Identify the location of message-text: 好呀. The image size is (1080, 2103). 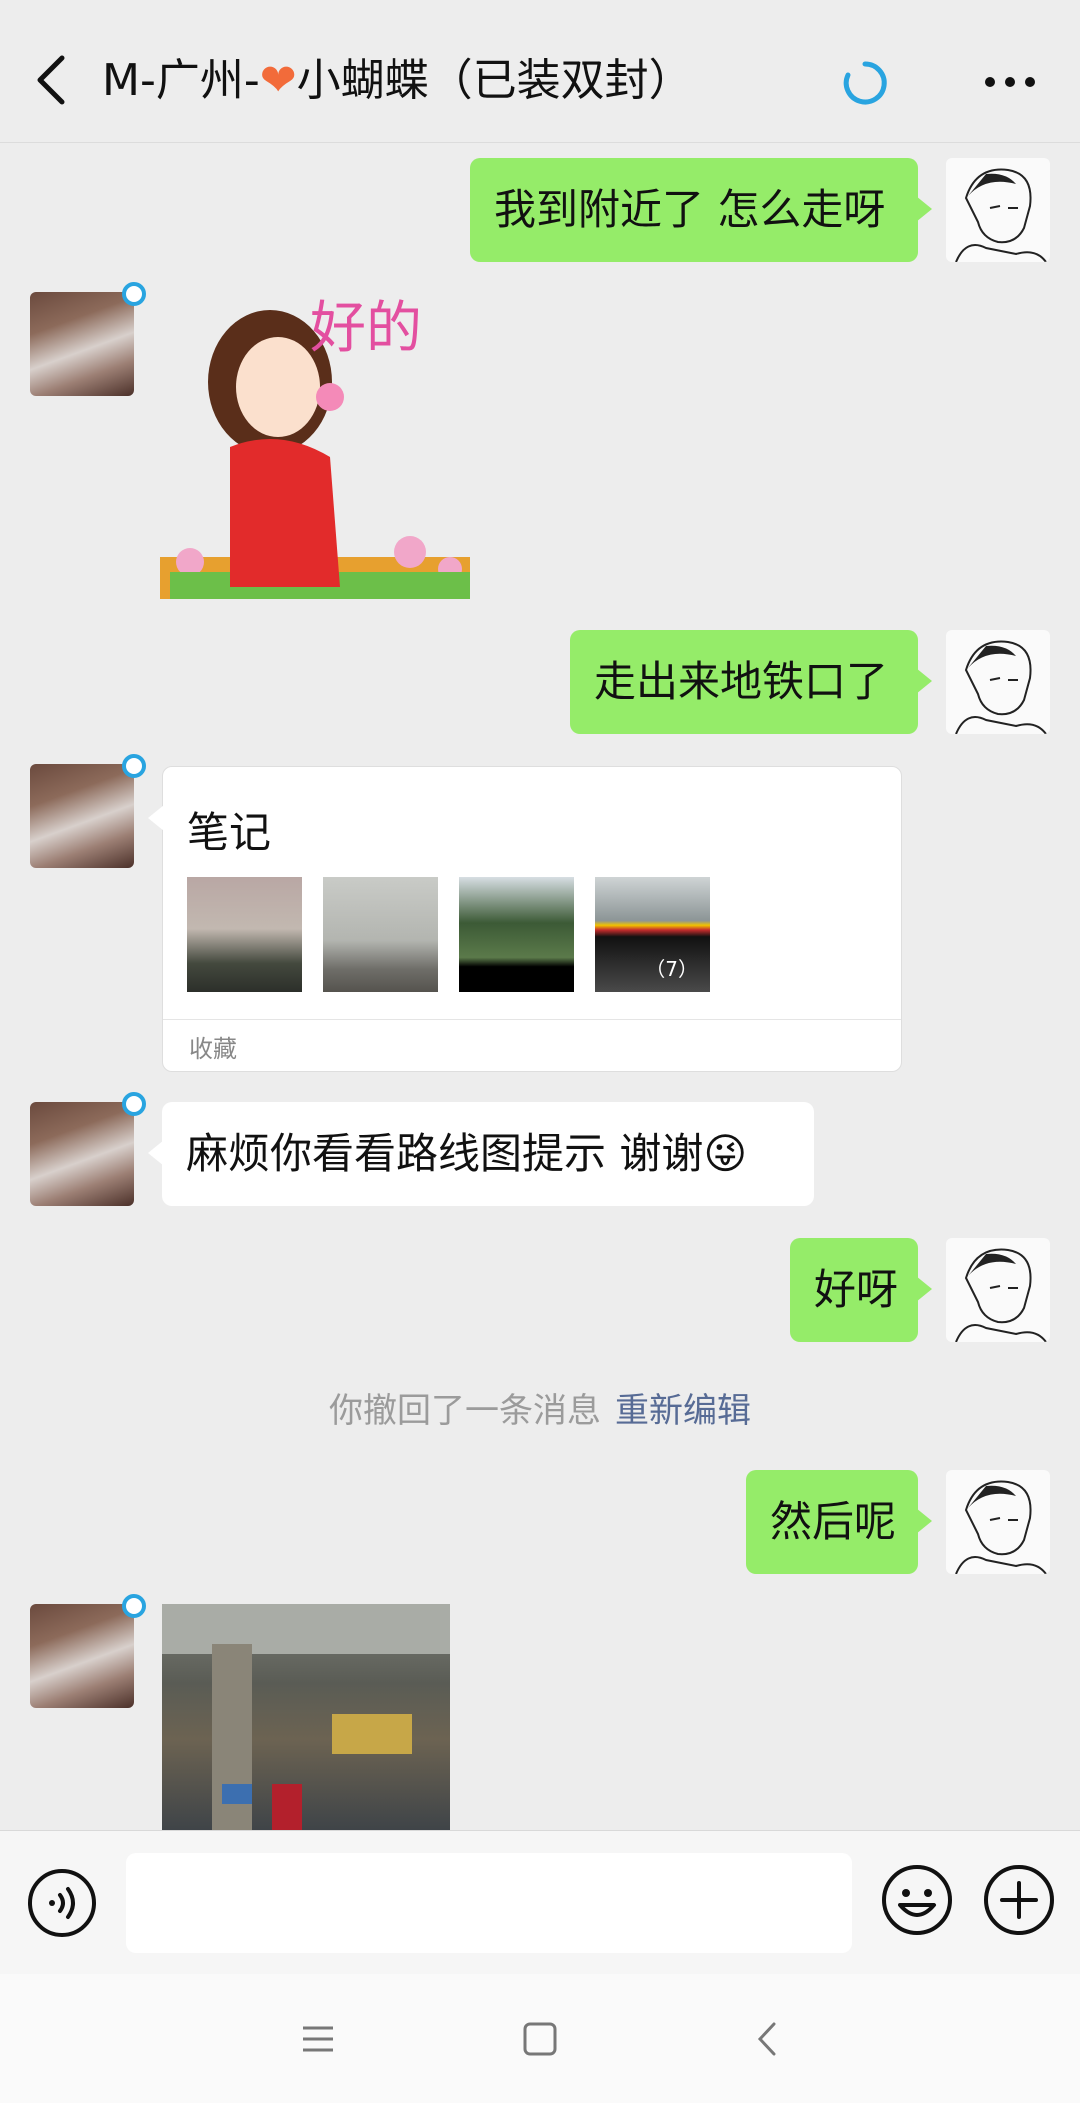
(856, 1289).